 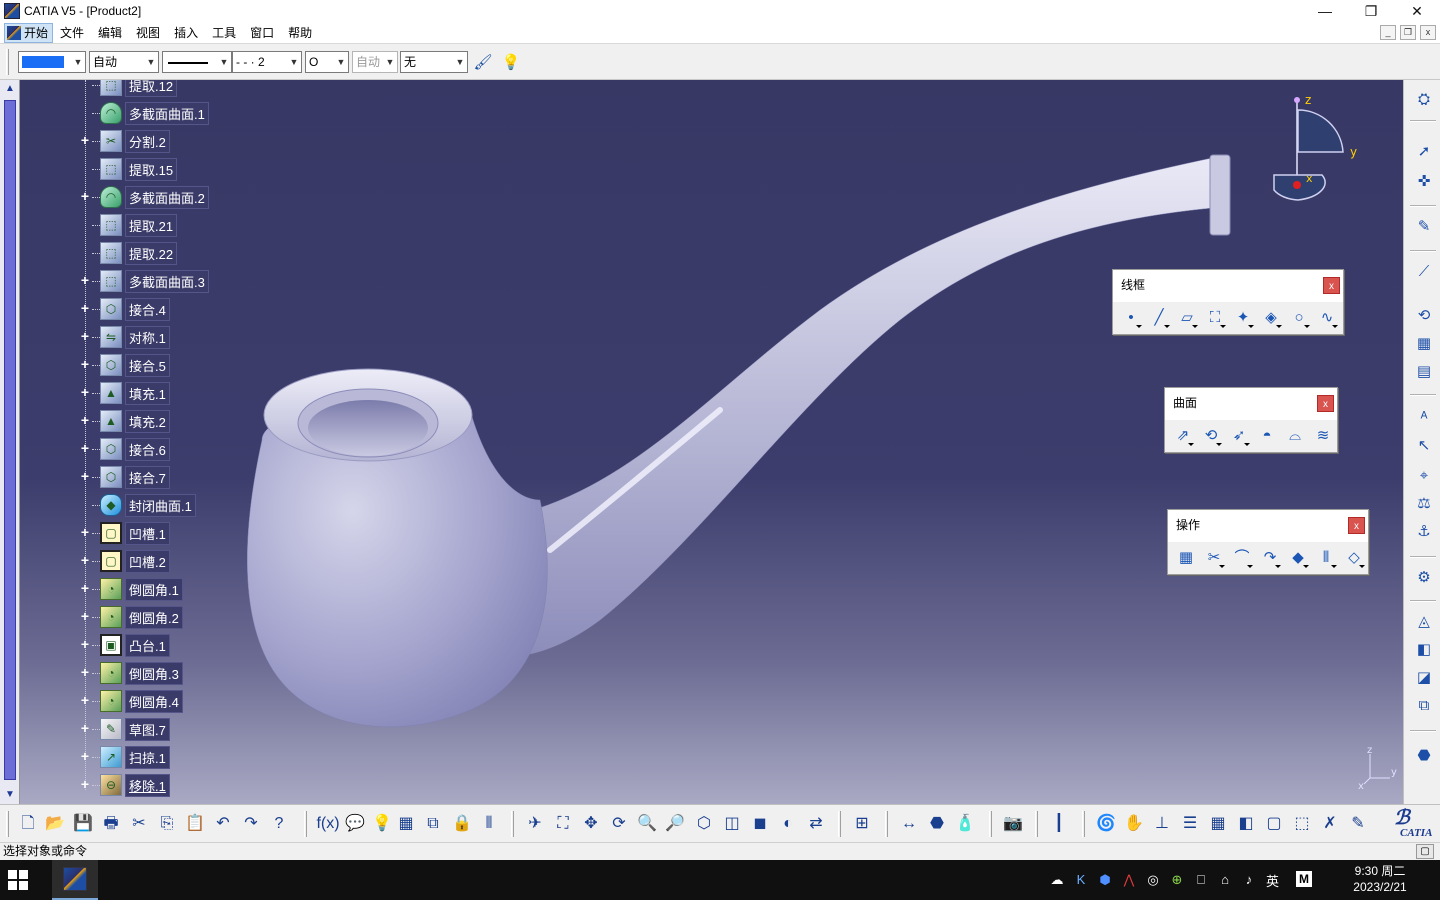 What do you see at coordinates (406, 824) in the screenshot?
I see `table-icon: ▦` at bounding box center [406, 824].